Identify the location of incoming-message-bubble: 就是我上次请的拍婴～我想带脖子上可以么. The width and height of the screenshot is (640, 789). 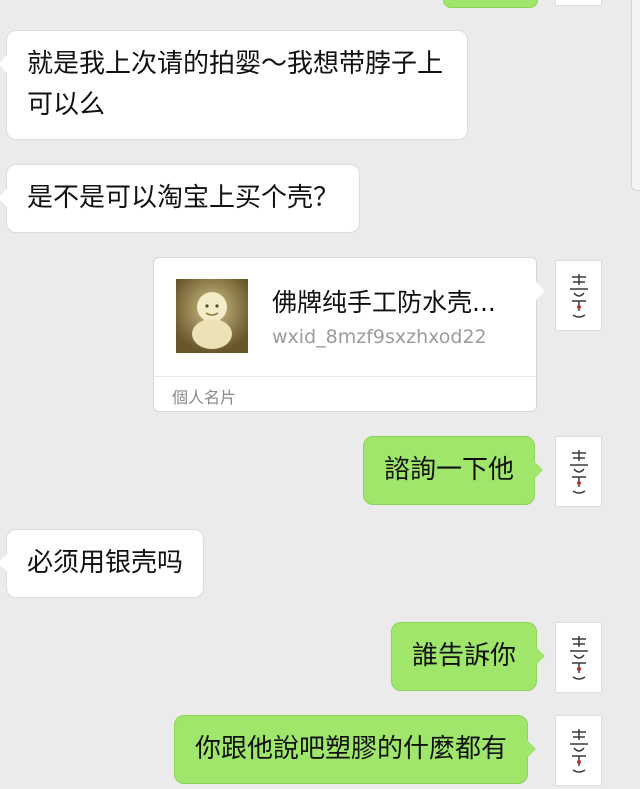
(234, 85).